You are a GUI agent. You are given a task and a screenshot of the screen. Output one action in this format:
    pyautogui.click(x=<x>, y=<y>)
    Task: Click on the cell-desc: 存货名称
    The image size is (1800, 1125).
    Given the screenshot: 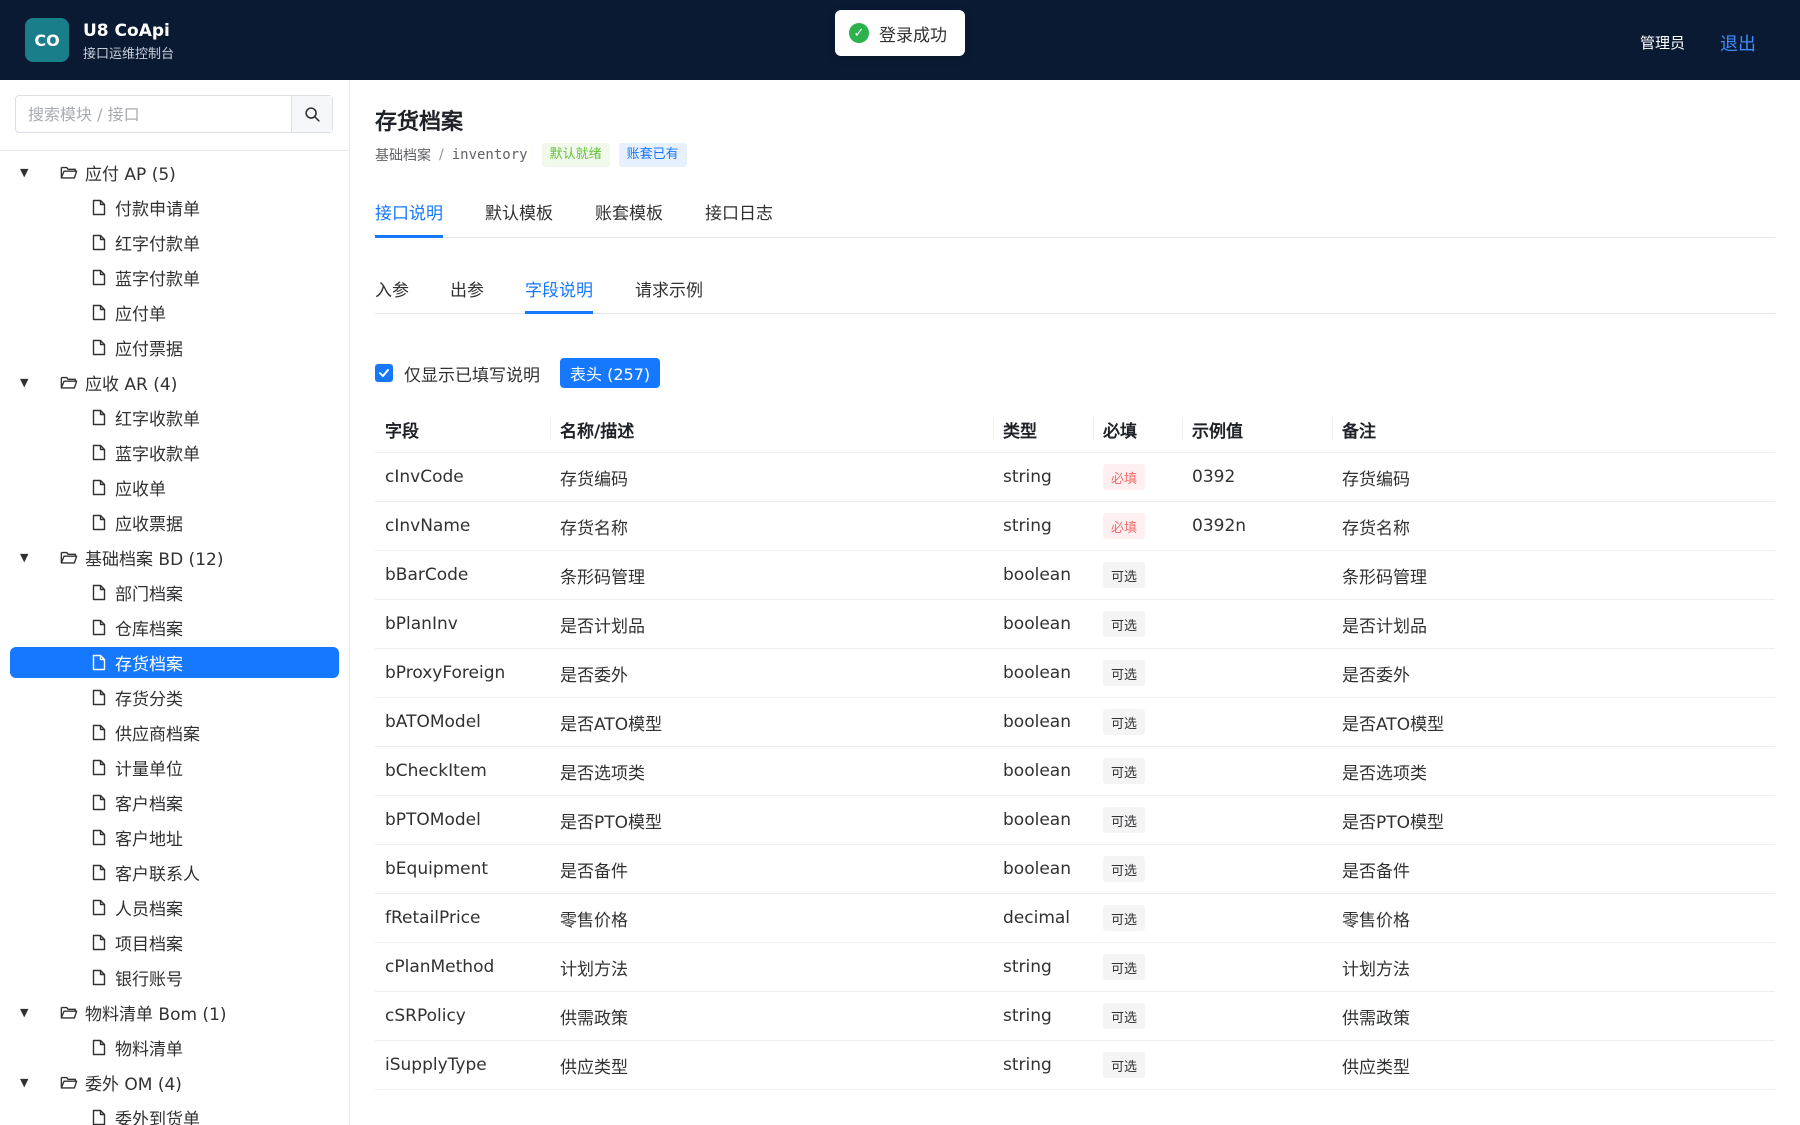 What is the action you would take?
    pyautogui.click(x=594, y=528)
    